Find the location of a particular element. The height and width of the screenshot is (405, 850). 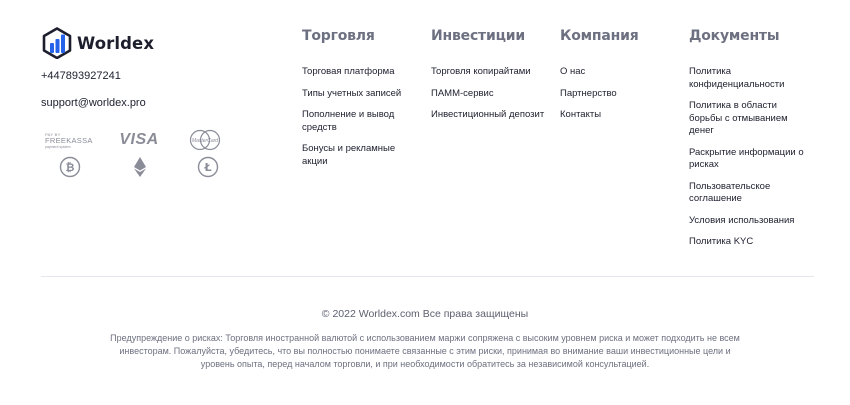

phone-number: +447893927241 is located at coordinates (81, 76).